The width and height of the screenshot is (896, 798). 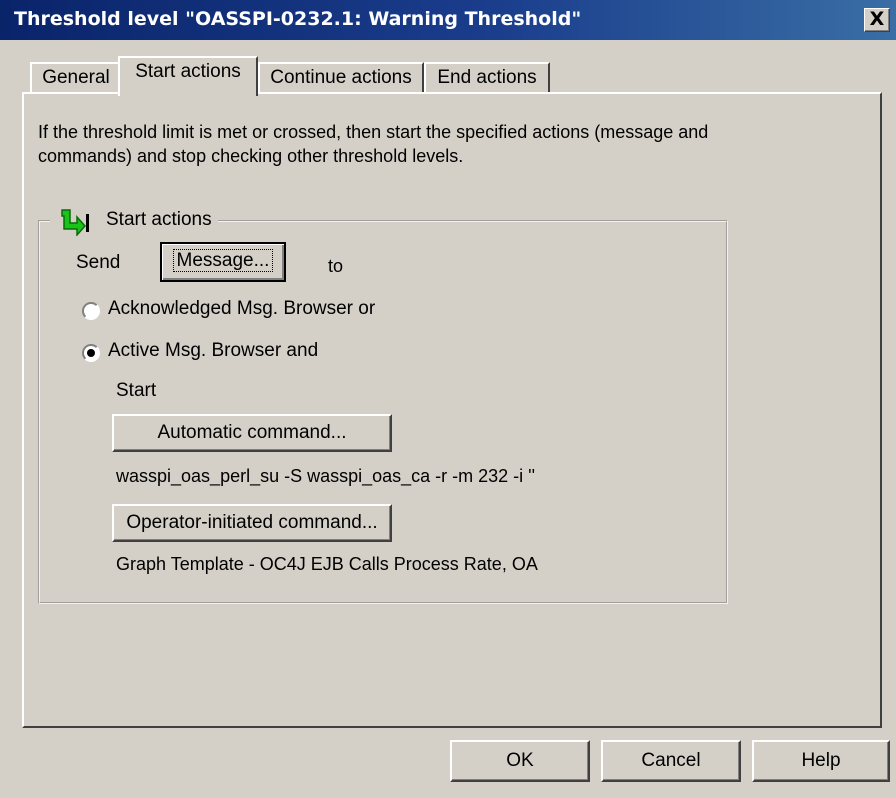 What do you see at coordinates (487, 77) in the screenshot?
I see `tab-end-actions: End actions` at bounding box center [487, 77].